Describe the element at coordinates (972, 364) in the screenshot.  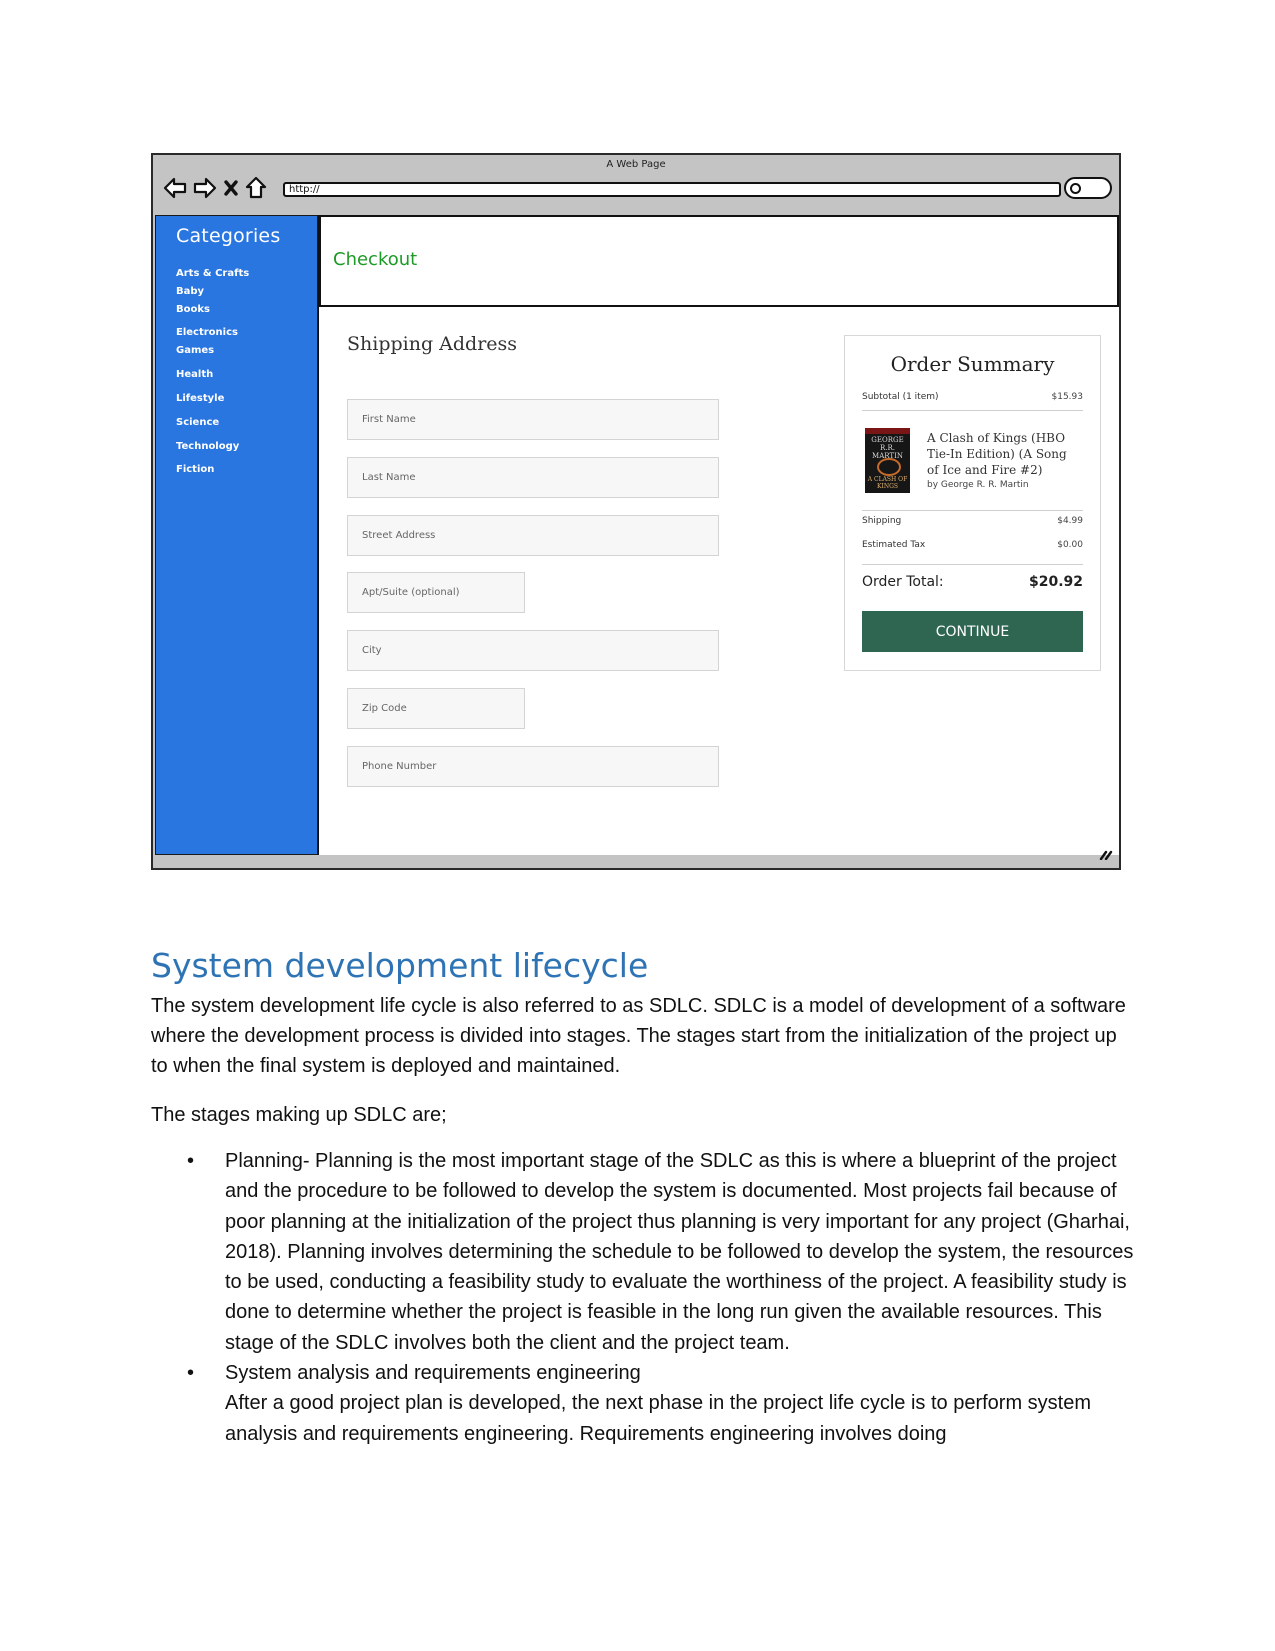
I see `order-summary-title: Order Summary` at that location.